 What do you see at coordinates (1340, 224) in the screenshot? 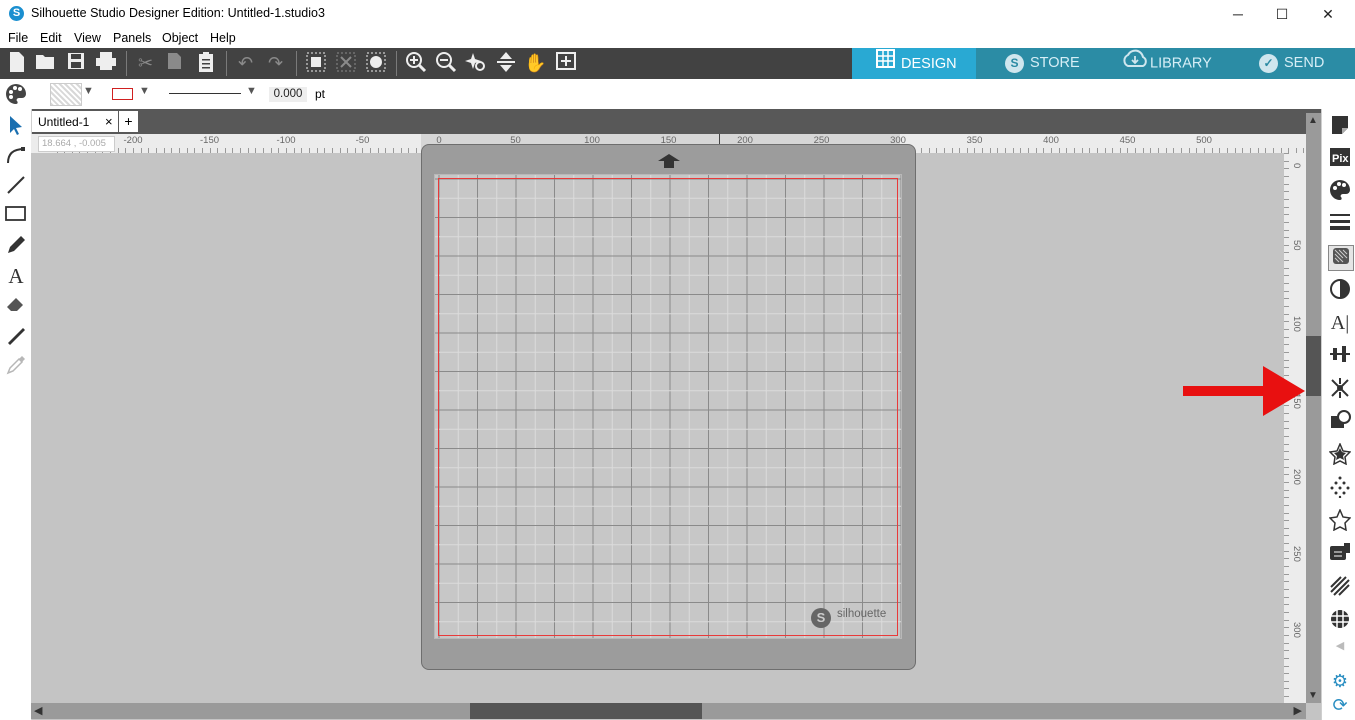
I see `line-style-icon` at bounding box center [1340, 224].